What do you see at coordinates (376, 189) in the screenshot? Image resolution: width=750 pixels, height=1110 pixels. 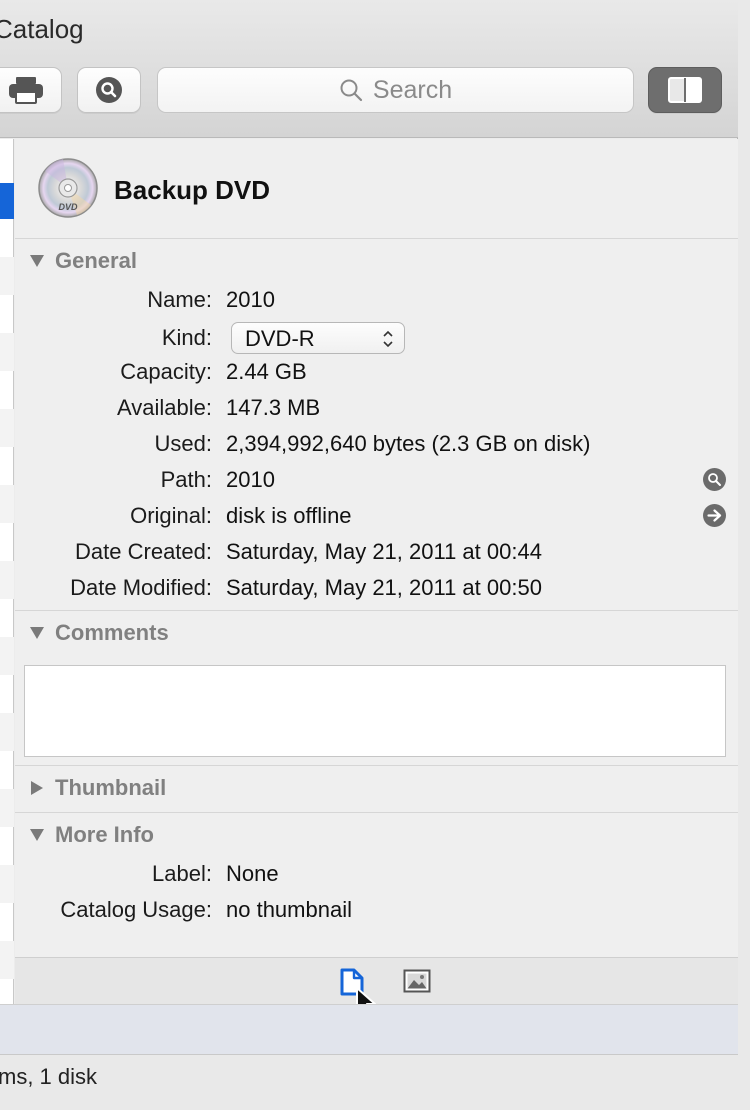 I see `inspector-header: DVD Backup DVD` at bounding box center [376, 189].